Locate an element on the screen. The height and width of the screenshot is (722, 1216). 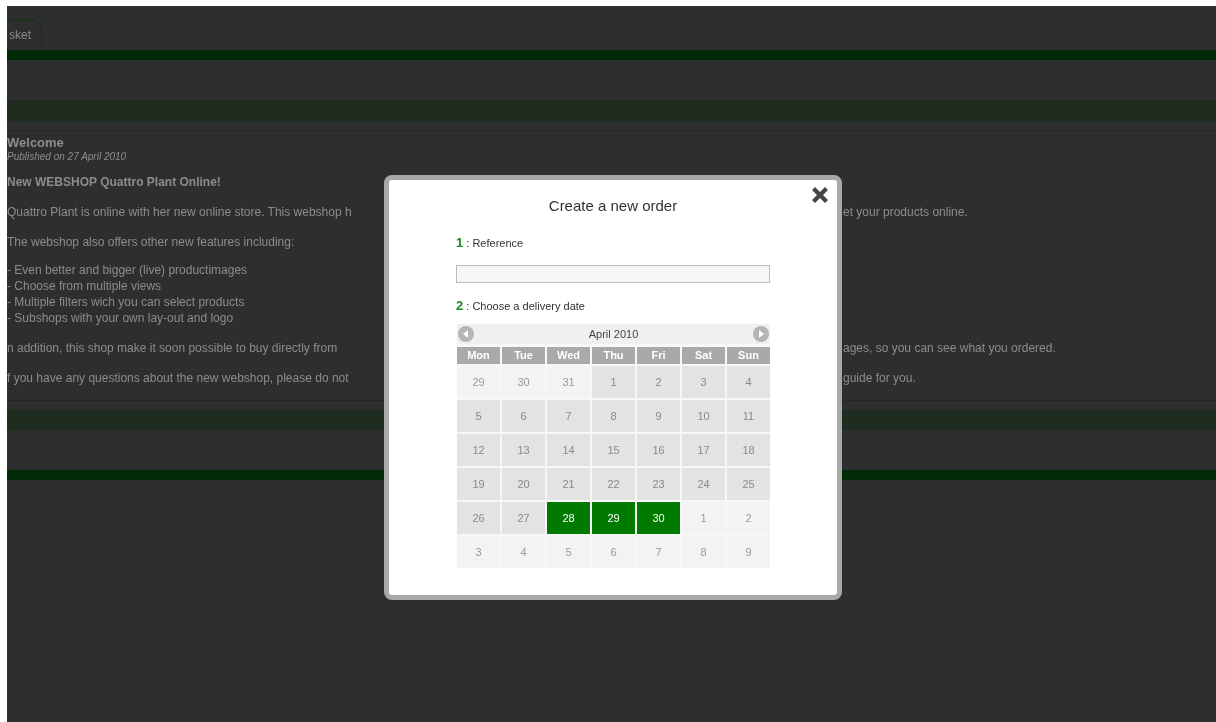
dialog-title: Create a new order is located at coordinates (613, 206).